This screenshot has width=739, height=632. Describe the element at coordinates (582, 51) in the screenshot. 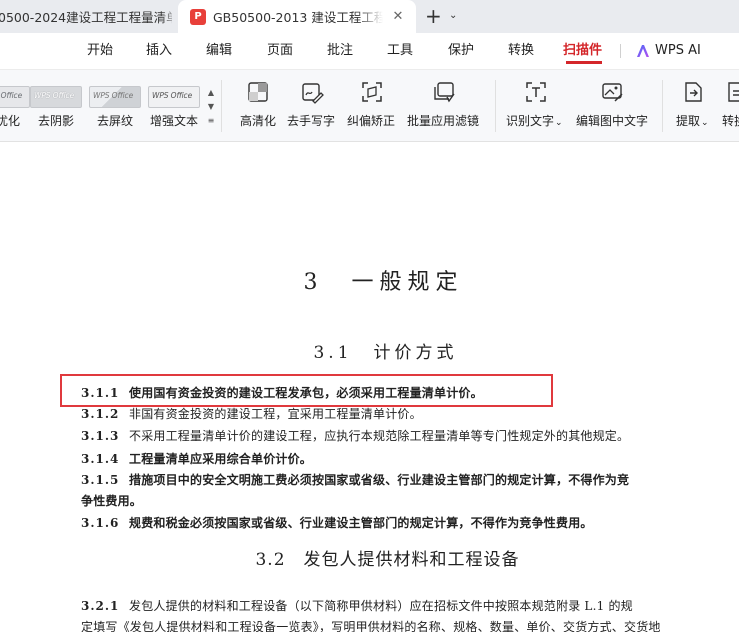

I see `menu-scan: 扫描件` at that location.